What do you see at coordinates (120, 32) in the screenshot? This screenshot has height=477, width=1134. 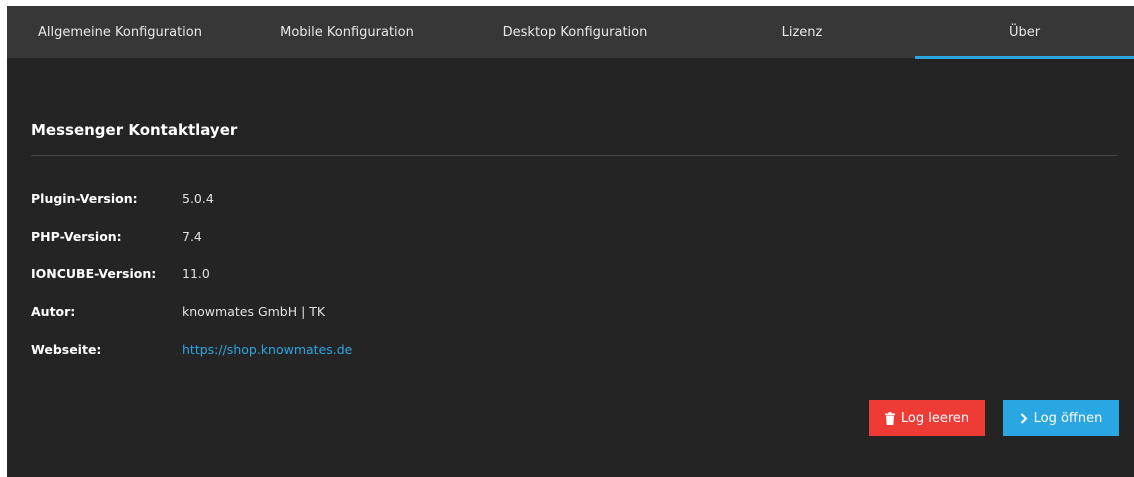 I see `tab-general-config: Allgemeine Konfiguration` at bounding box center [120, 32].